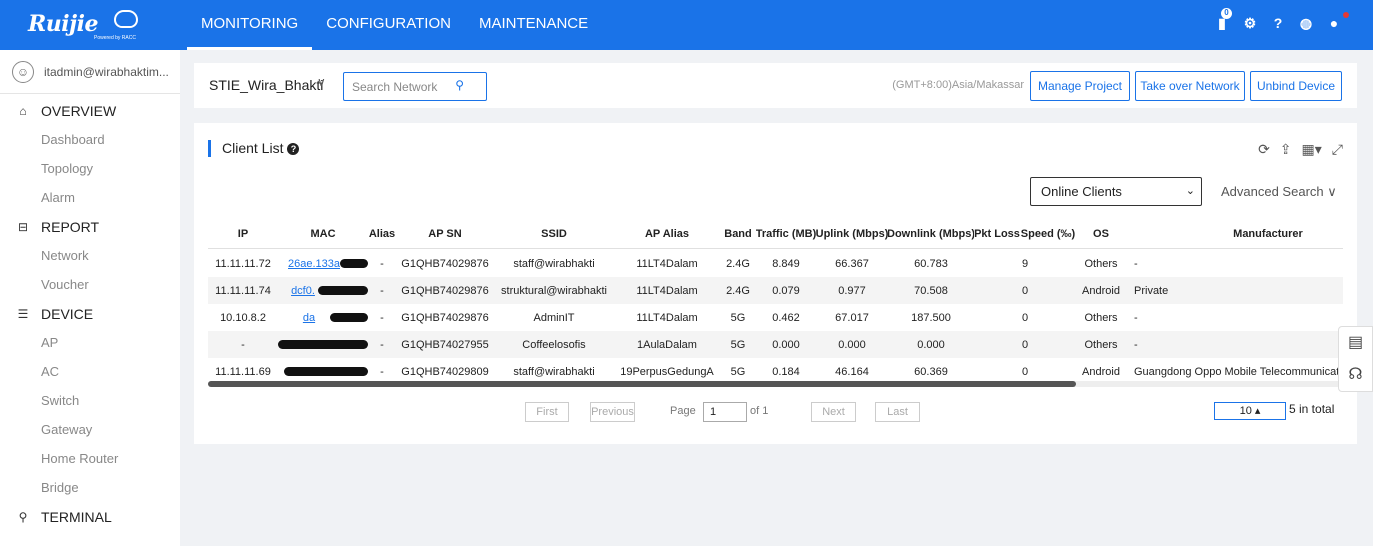 This screenshot has height=546, width=1373. What do you see at coordinates (1337, 149) in the screenshot?
I see `fullscreen-icon: ⤢` at bounding box center [1337, 149].